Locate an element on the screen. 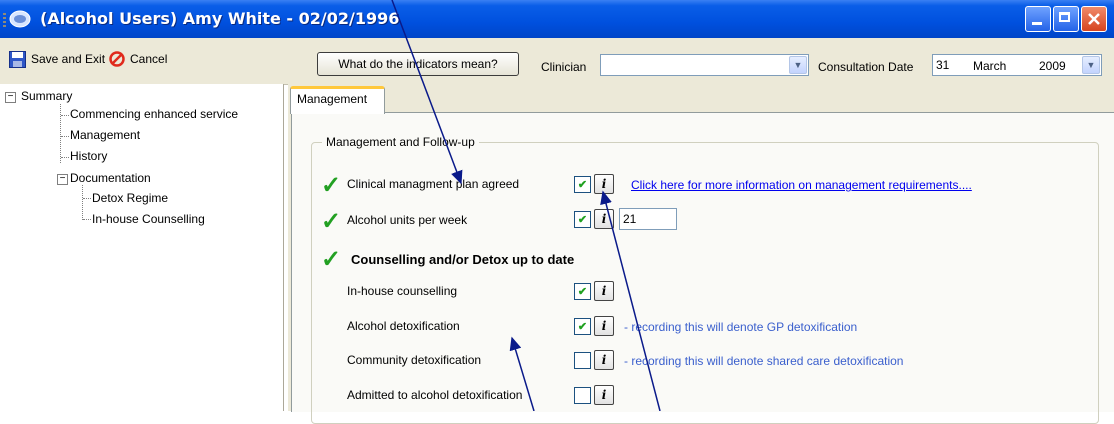 This screenshot has width=1114, height=424. checkbox-community-detox is located at coordinates (582, 360).